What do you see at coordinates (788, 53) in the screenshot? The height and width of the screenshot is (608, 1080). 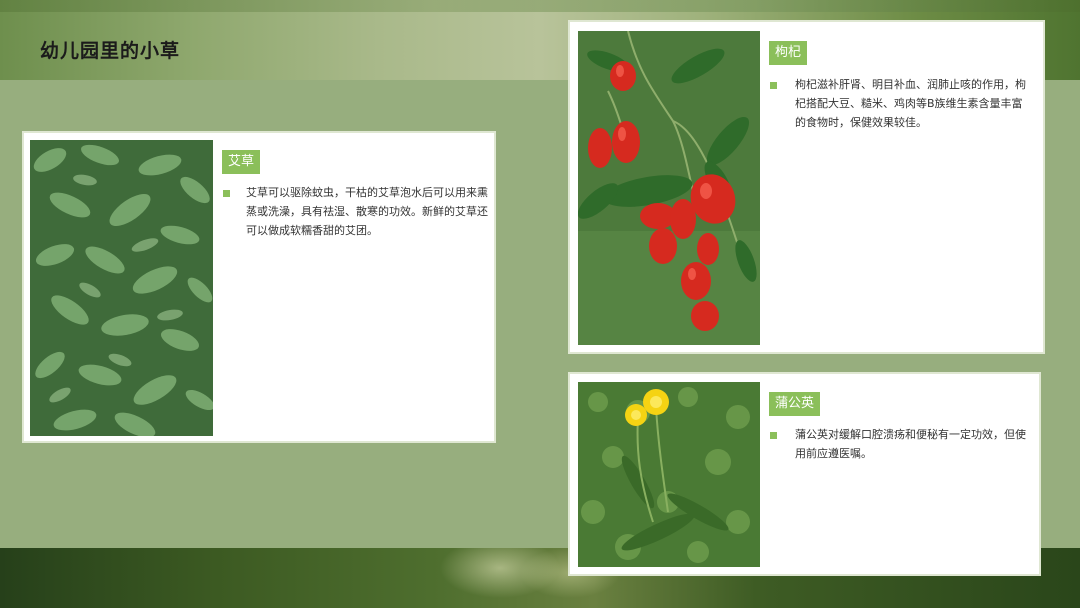 I see `plant-name-label: 枸杞` at bounding box center [788, 53].